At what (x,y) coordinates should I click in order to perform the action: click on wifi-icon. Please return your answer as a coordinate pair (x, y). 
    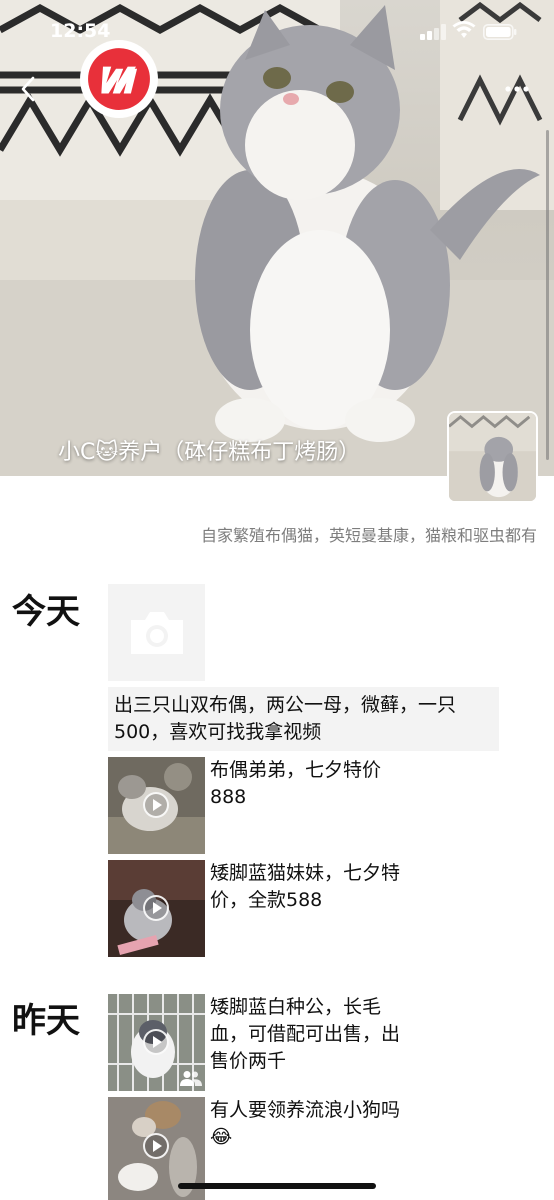
    Looking at the image, I should click on (464, 29).